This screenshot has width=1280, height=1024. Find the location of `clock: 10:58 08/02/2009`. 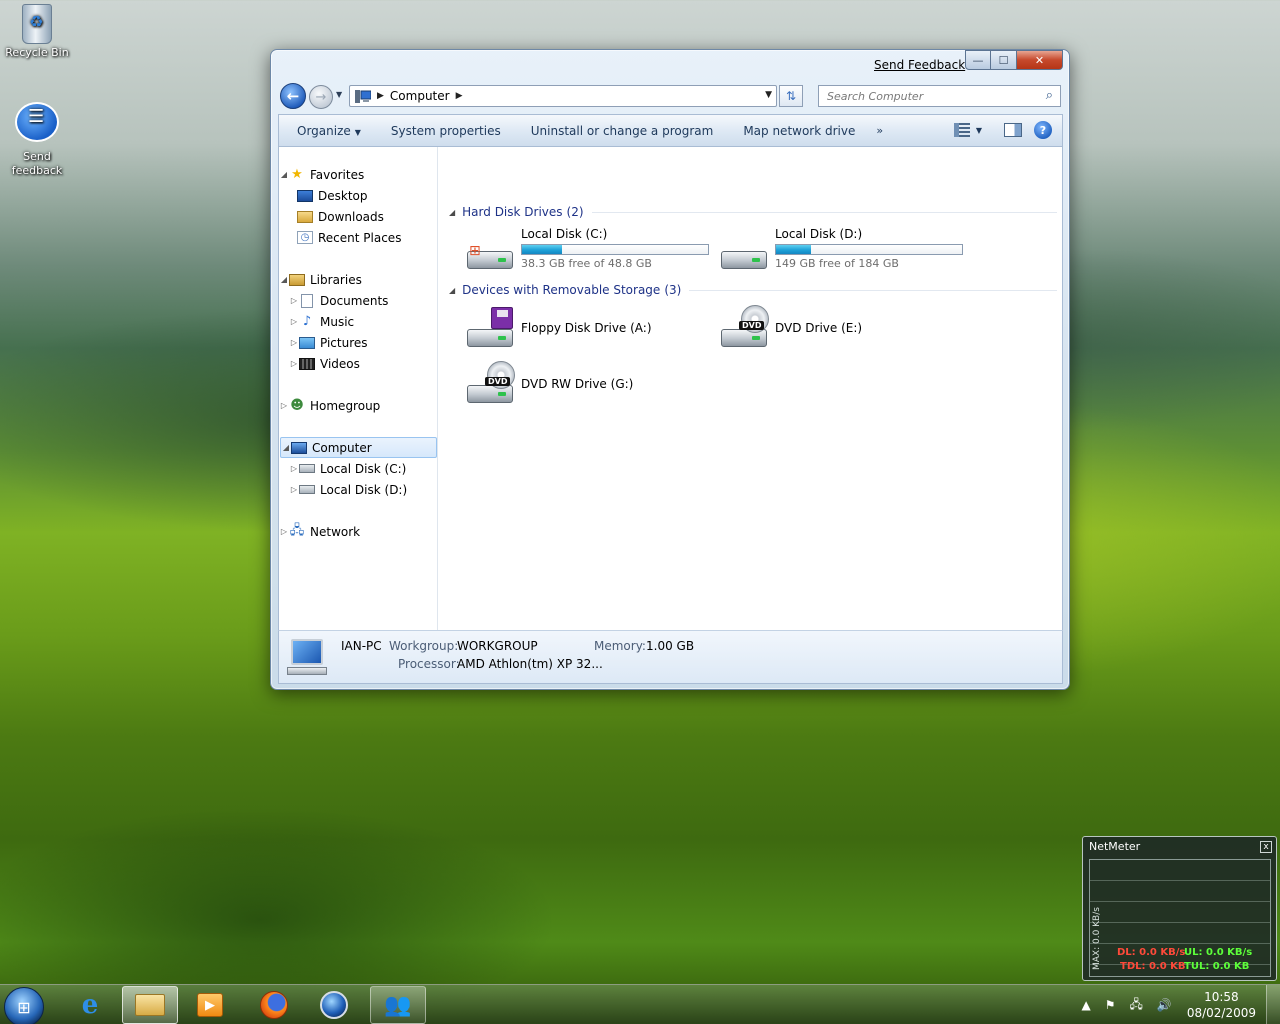

clock: 10:58 08/02/2009 is located at coordinates (1221, 1005).